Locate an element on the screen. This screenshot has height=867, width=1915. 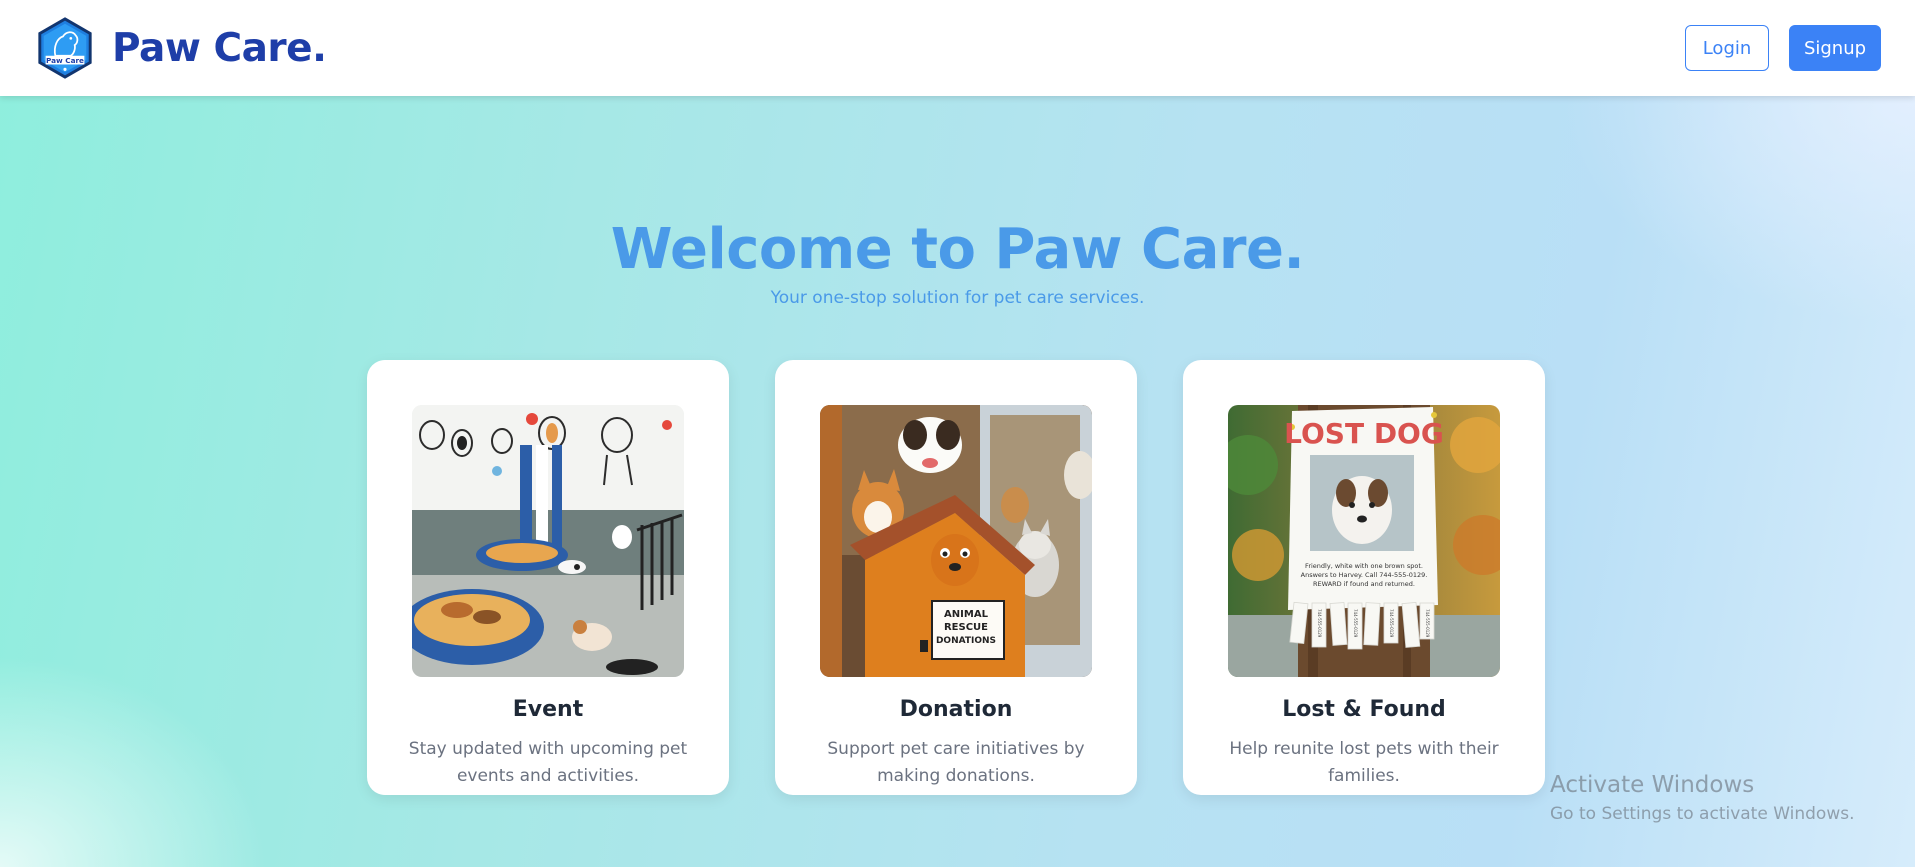
poster-heading: LOST DOG is located at coordinates (1364, 433).